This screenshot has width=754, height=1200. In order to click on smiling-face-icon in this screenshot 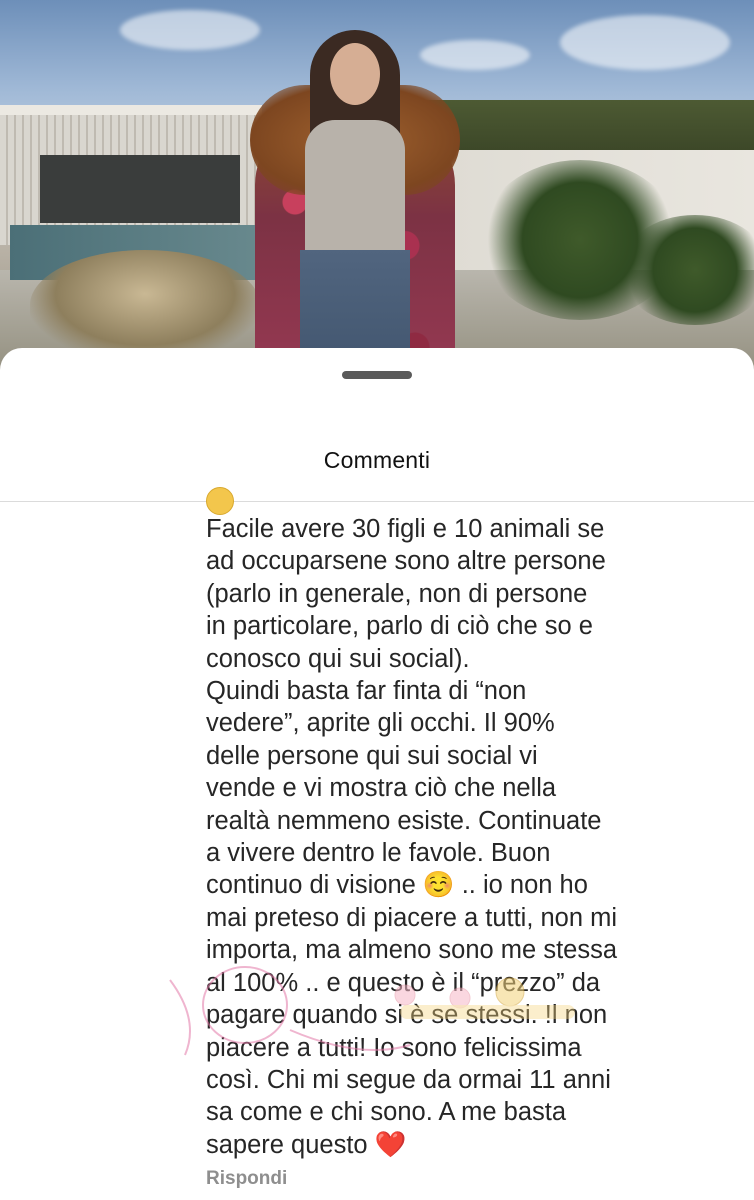, I will do `click(220, 501)`.